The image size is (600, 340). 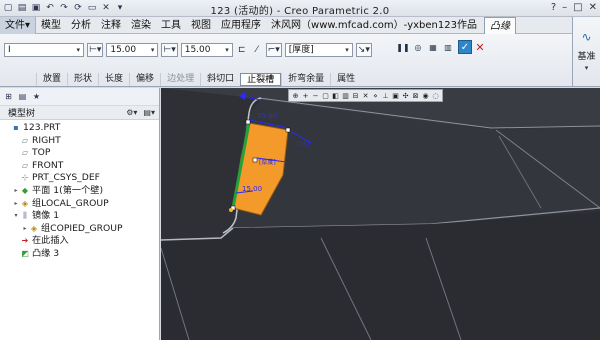 What do you see at coordinates (318, 49) in the screenshot?
I see `thickness-field: [厚度] ▾` at bounding box center [318, 49].